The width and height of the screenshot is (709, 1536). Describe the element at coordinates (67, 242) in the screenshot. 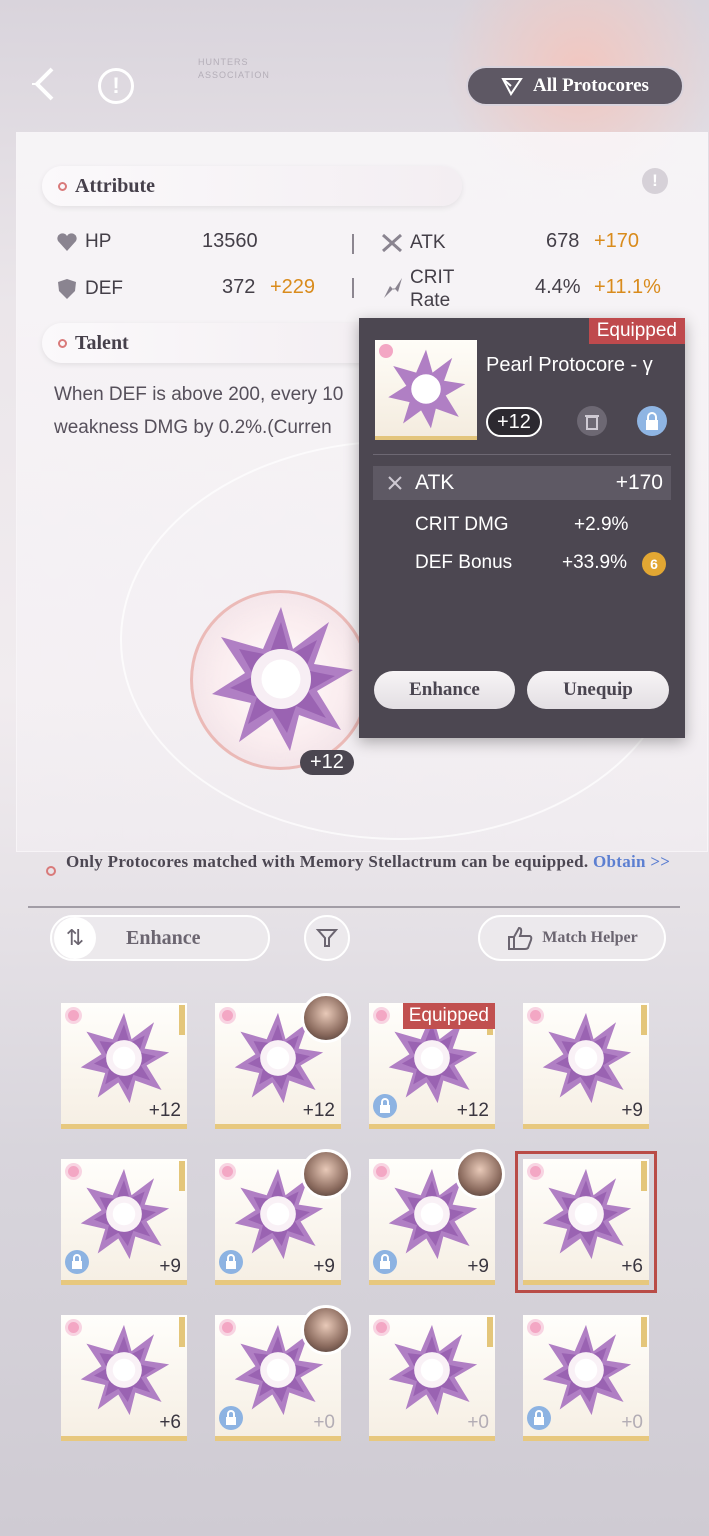

I see `heart-icon` at that location.